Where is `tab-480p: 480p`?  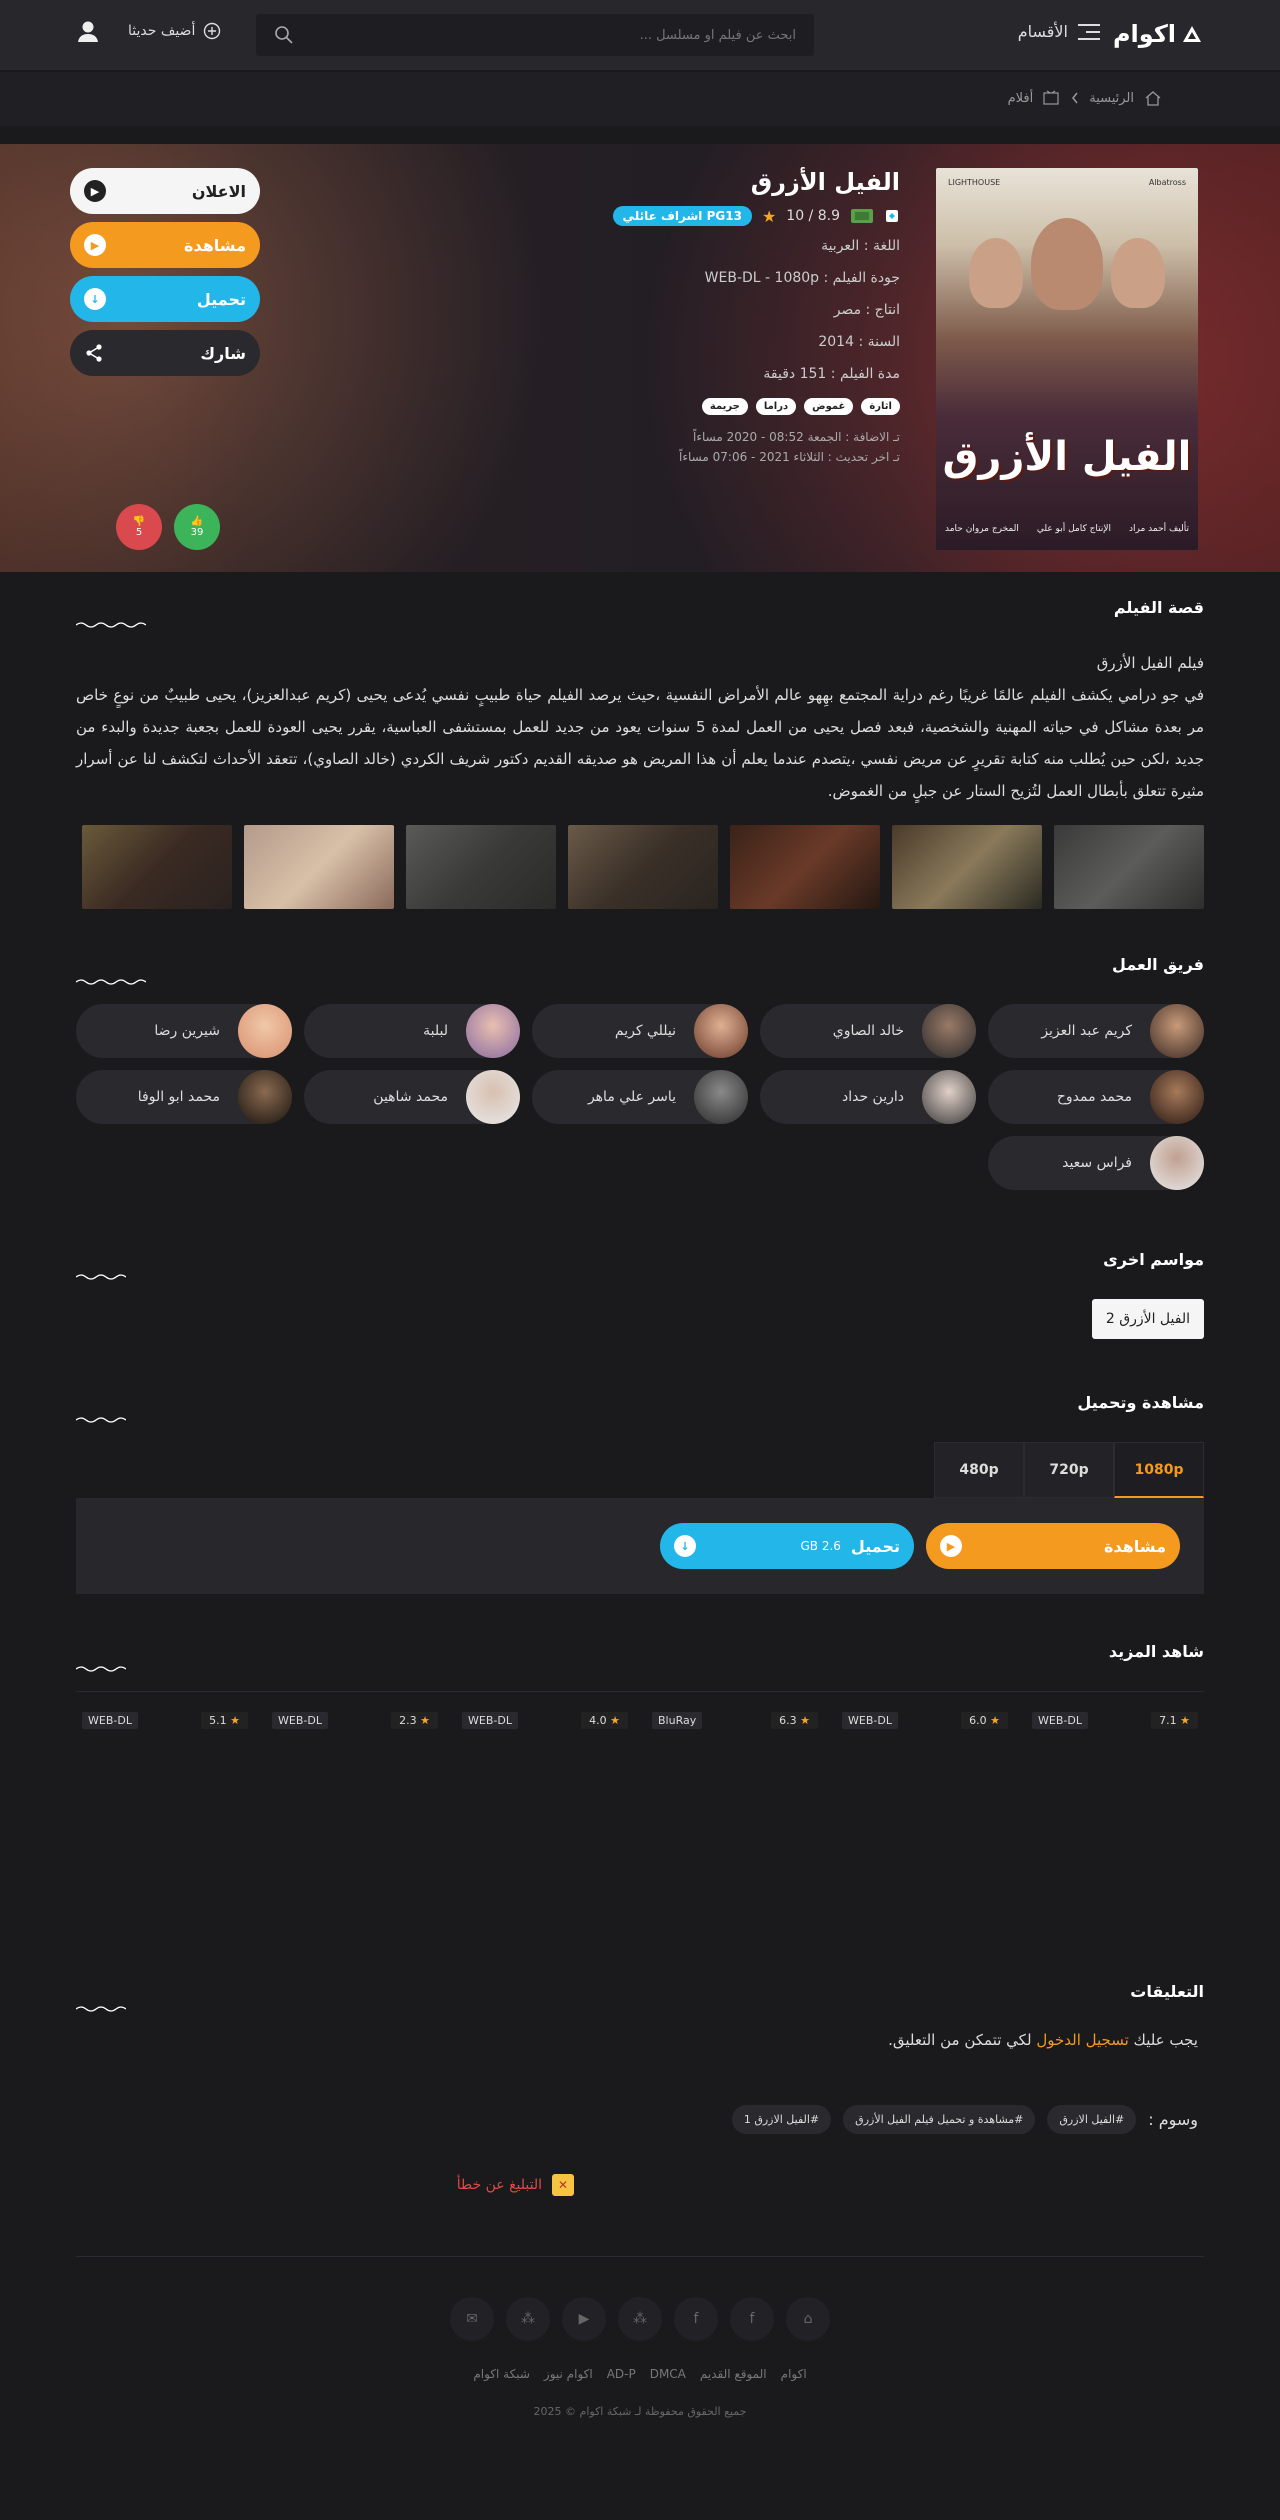
tab-480p: 480p is located at coordinates (979, 1470).